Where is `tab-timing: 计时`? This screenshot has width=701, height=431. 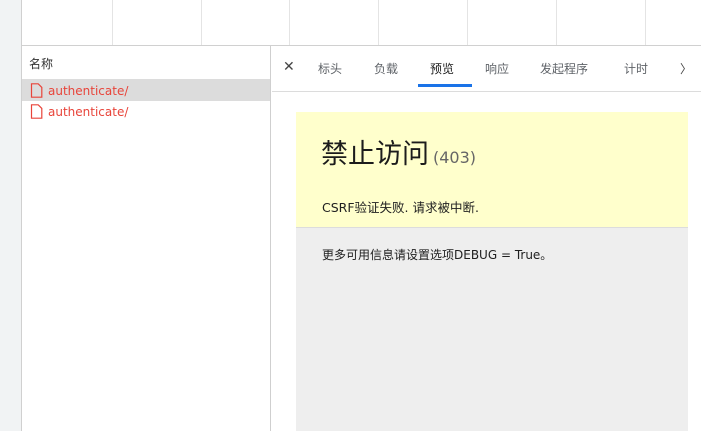 tab-timing: 计时 is located at coordinates (636, 68).